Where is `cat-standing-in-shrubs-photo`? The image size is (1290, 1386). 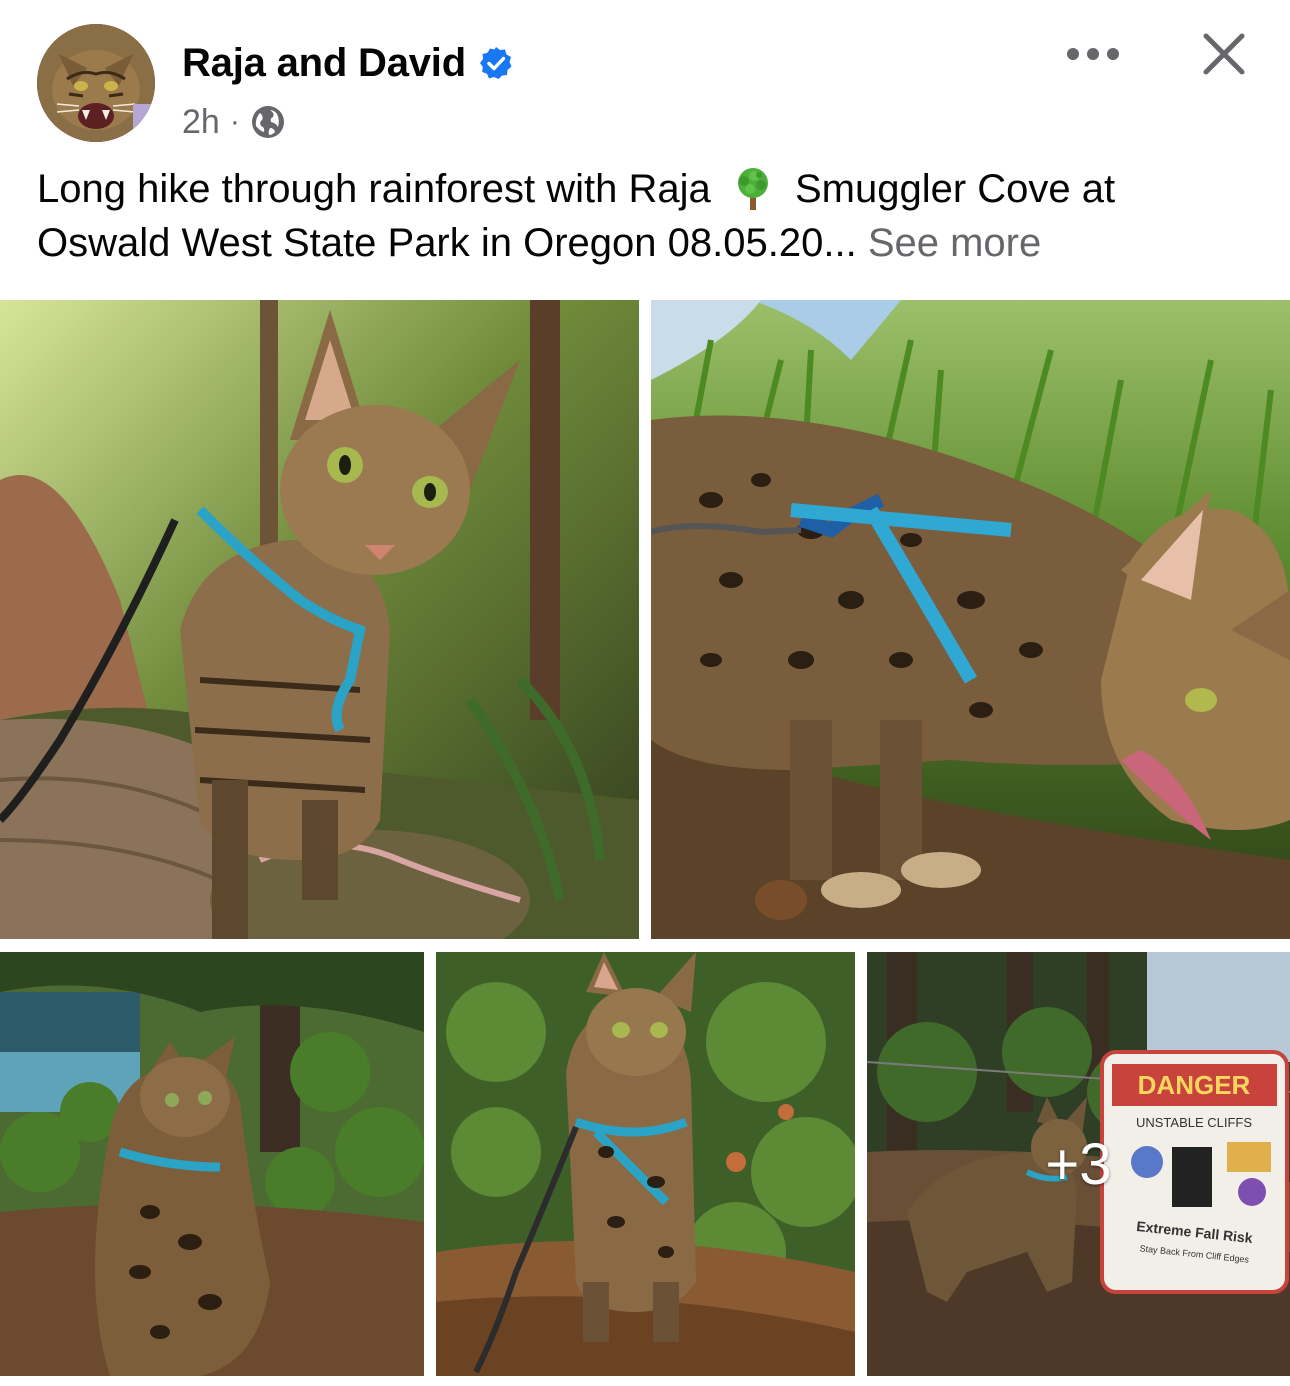
cat-standing-in-shrubs-photo is located at coordinates (645, 1164).